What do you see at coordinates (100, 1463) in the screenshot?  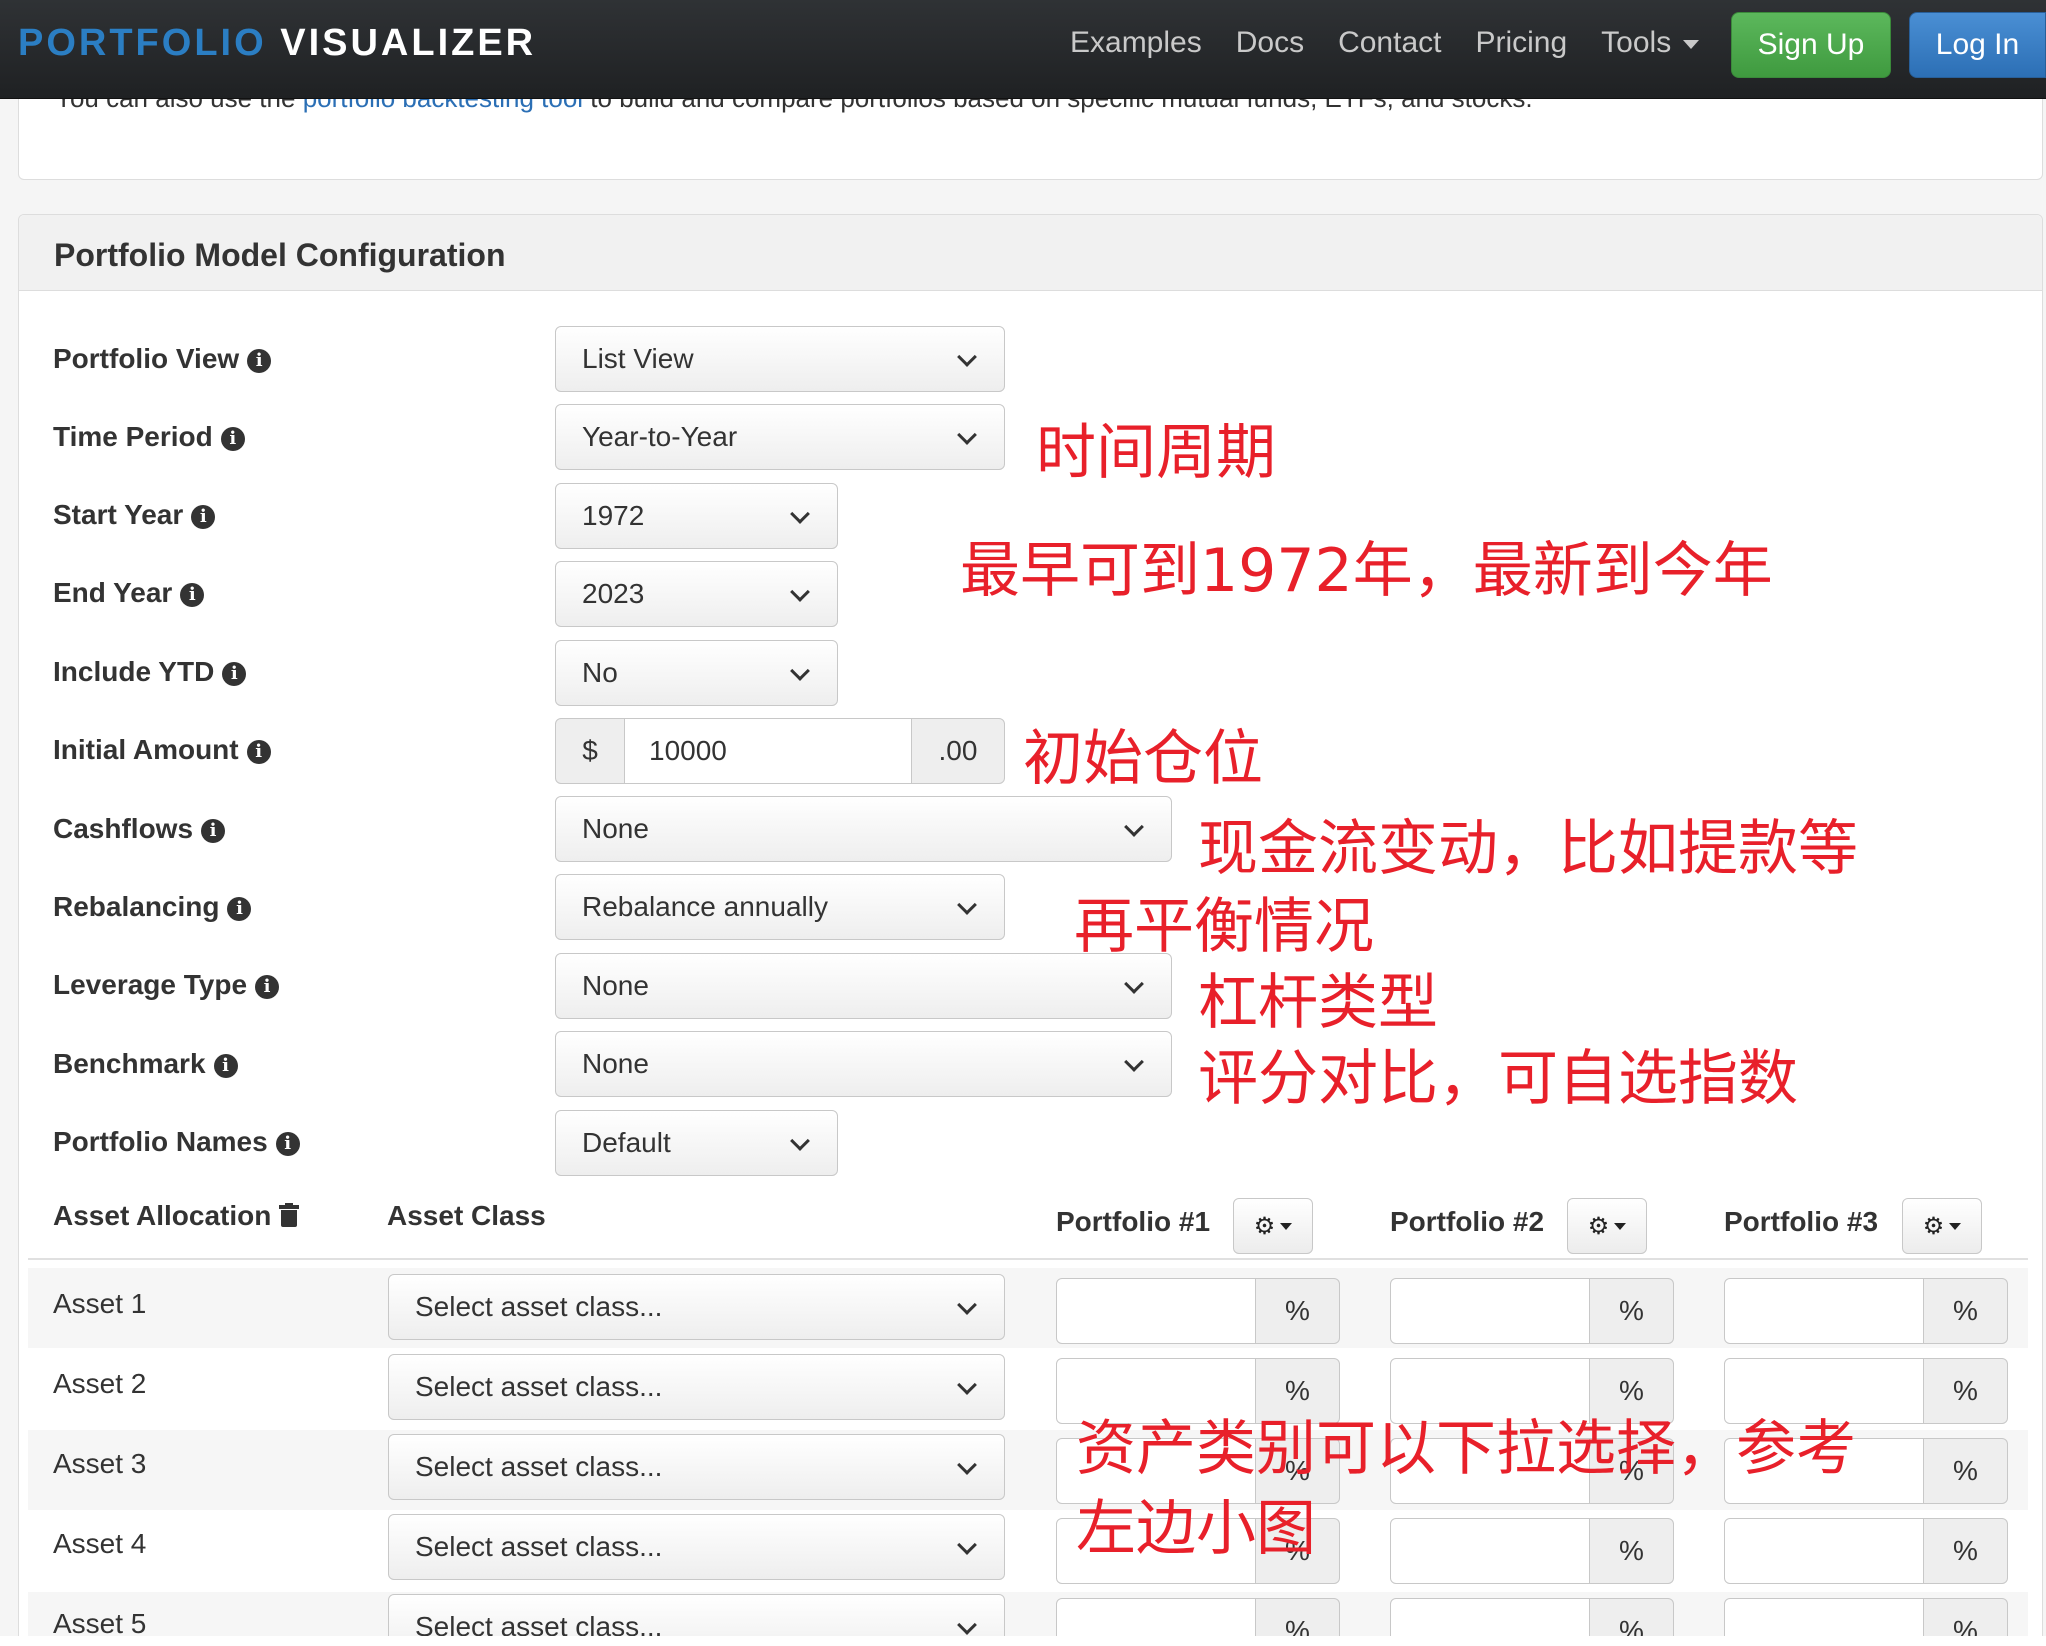 I see `asset-label: Asset 3` at bounding box center [100, 1463].